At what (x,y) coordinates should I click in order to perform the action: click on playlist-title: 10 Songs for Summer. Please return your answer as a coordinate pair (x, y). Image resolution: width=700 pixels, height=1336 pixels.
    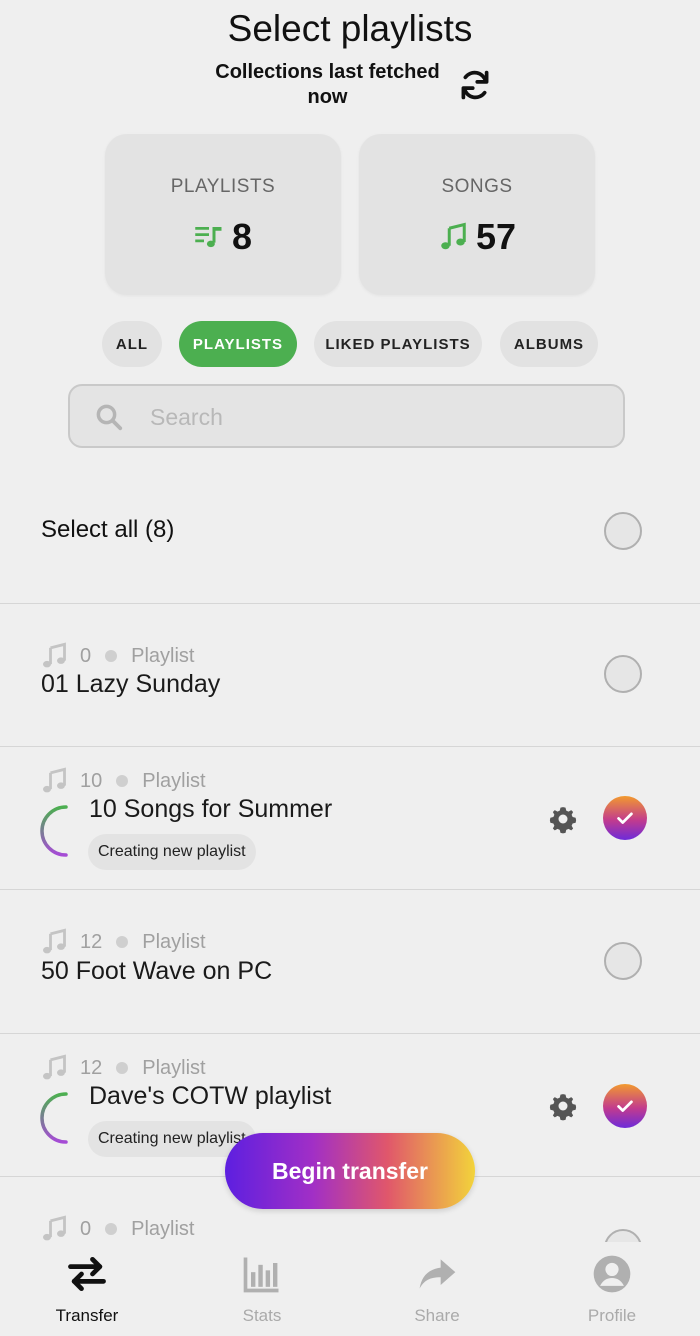
    Looking at the image, I should click on (211, 809).